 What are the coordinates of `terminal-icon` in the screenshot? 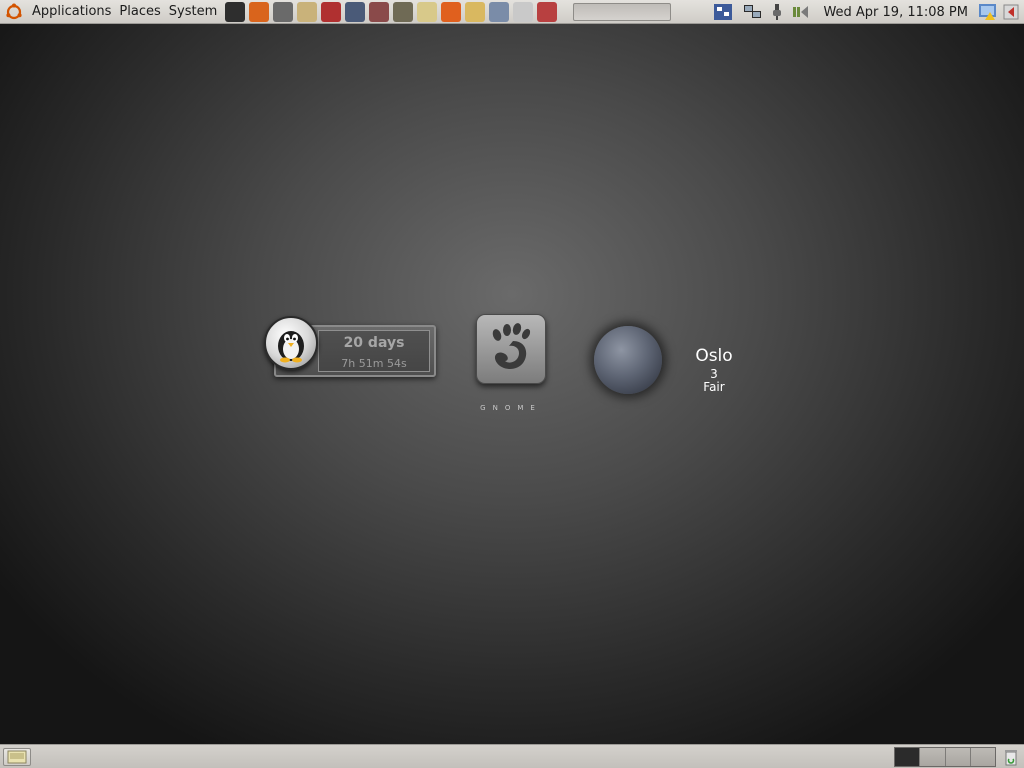 It's located at (235, 11).